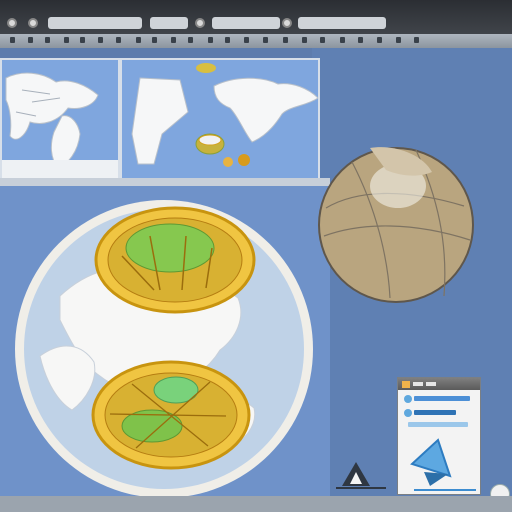 The width and height of the screenshot is (512, 512). I want to click on properties-panel, so click(439, 436).